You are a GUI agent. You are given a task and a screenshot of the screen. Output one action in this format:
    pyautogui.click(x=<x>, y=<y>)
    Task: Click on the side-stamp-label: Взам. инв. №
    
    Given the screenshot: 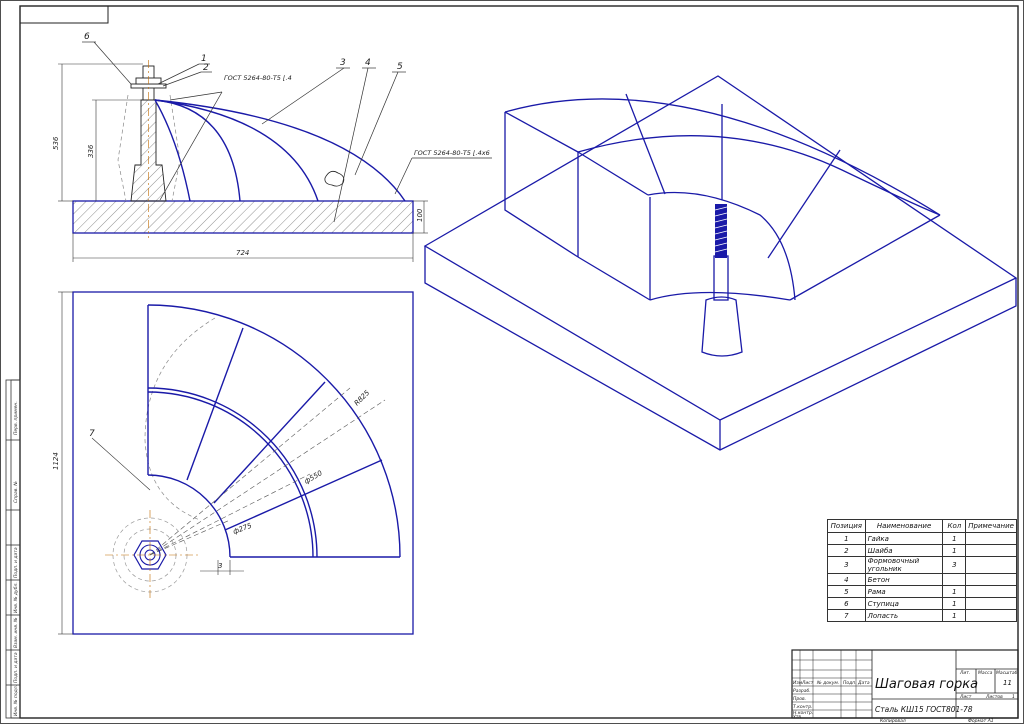 What is the action you would take?
    pyautogui.click(x=16, y=632)
    